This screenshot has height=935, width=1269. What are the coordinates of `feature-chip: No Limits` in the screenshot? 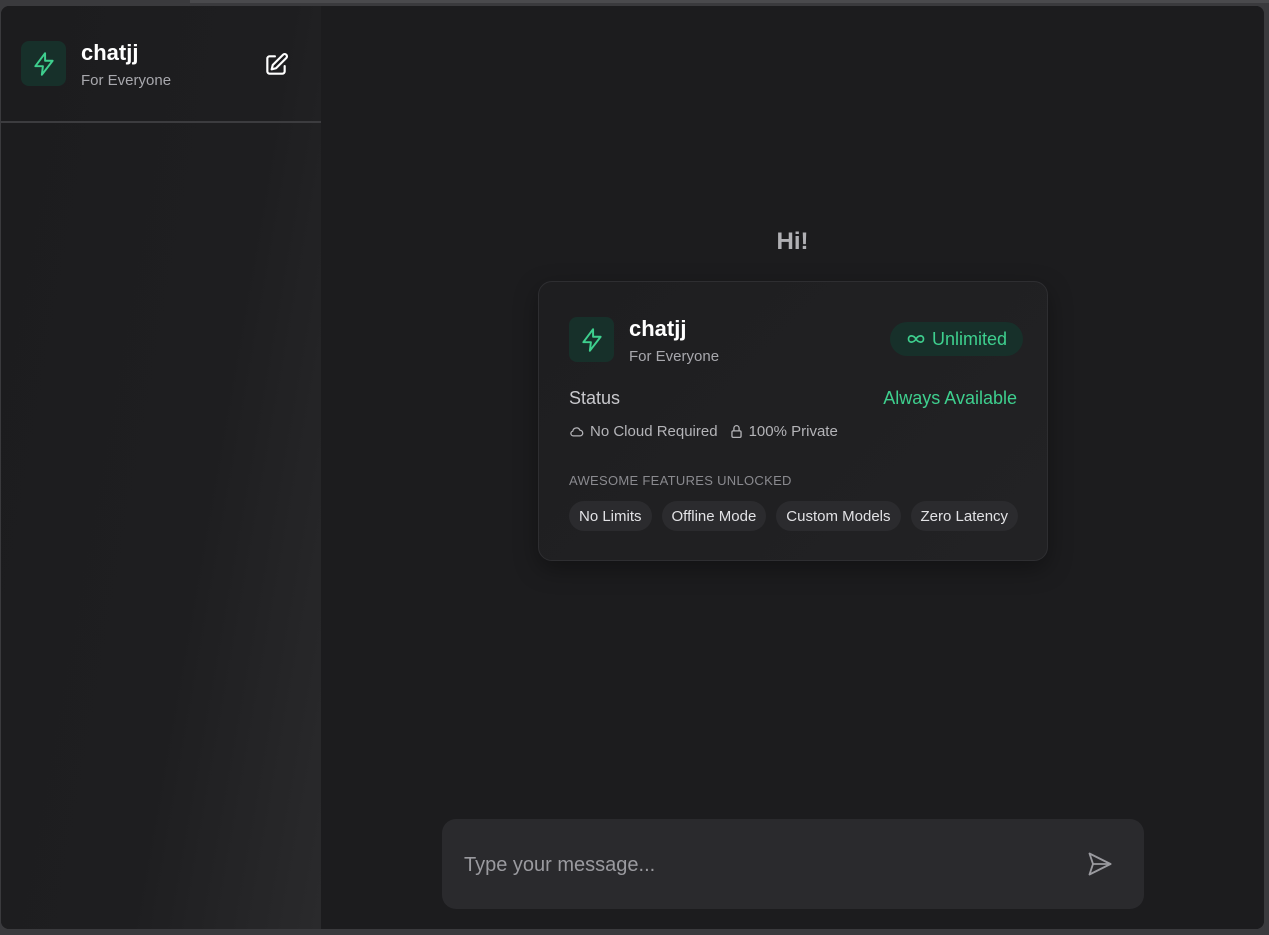 It's located at (610, 516).